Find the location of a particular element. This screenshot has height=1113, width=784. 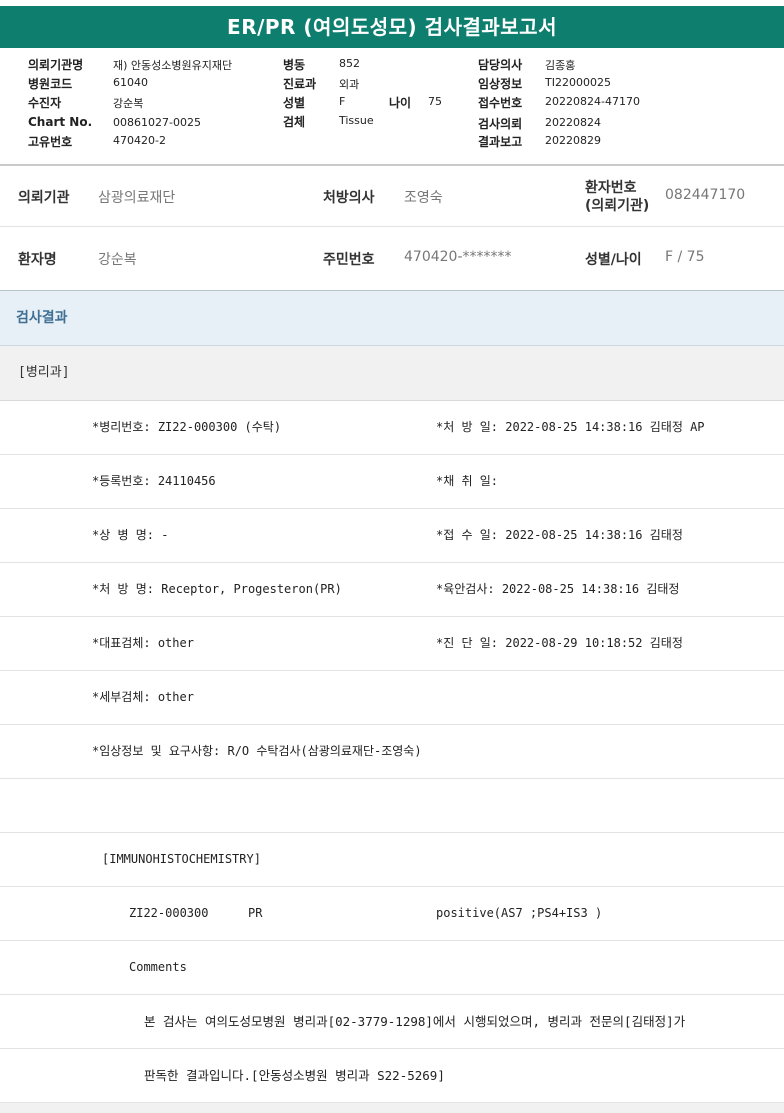

patient-info-row: 환자명 강순복 주민번호 470420-******* 성별/나이 F / 75 is located at coordinates (392, 258).